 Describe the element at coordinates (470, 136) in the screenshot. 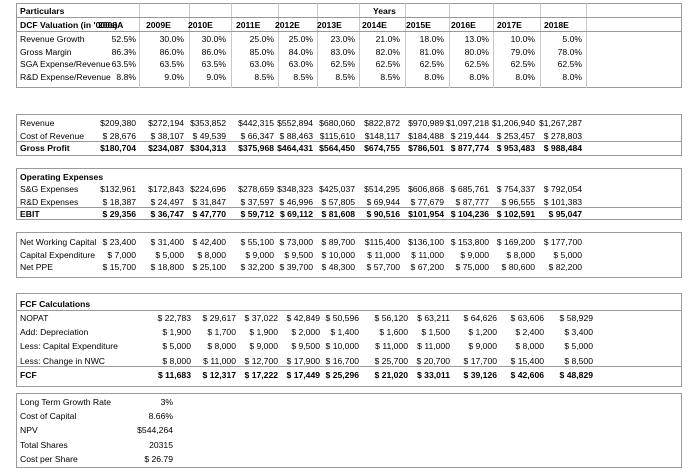

I see `revenue-value: $ 219,444` at that location.